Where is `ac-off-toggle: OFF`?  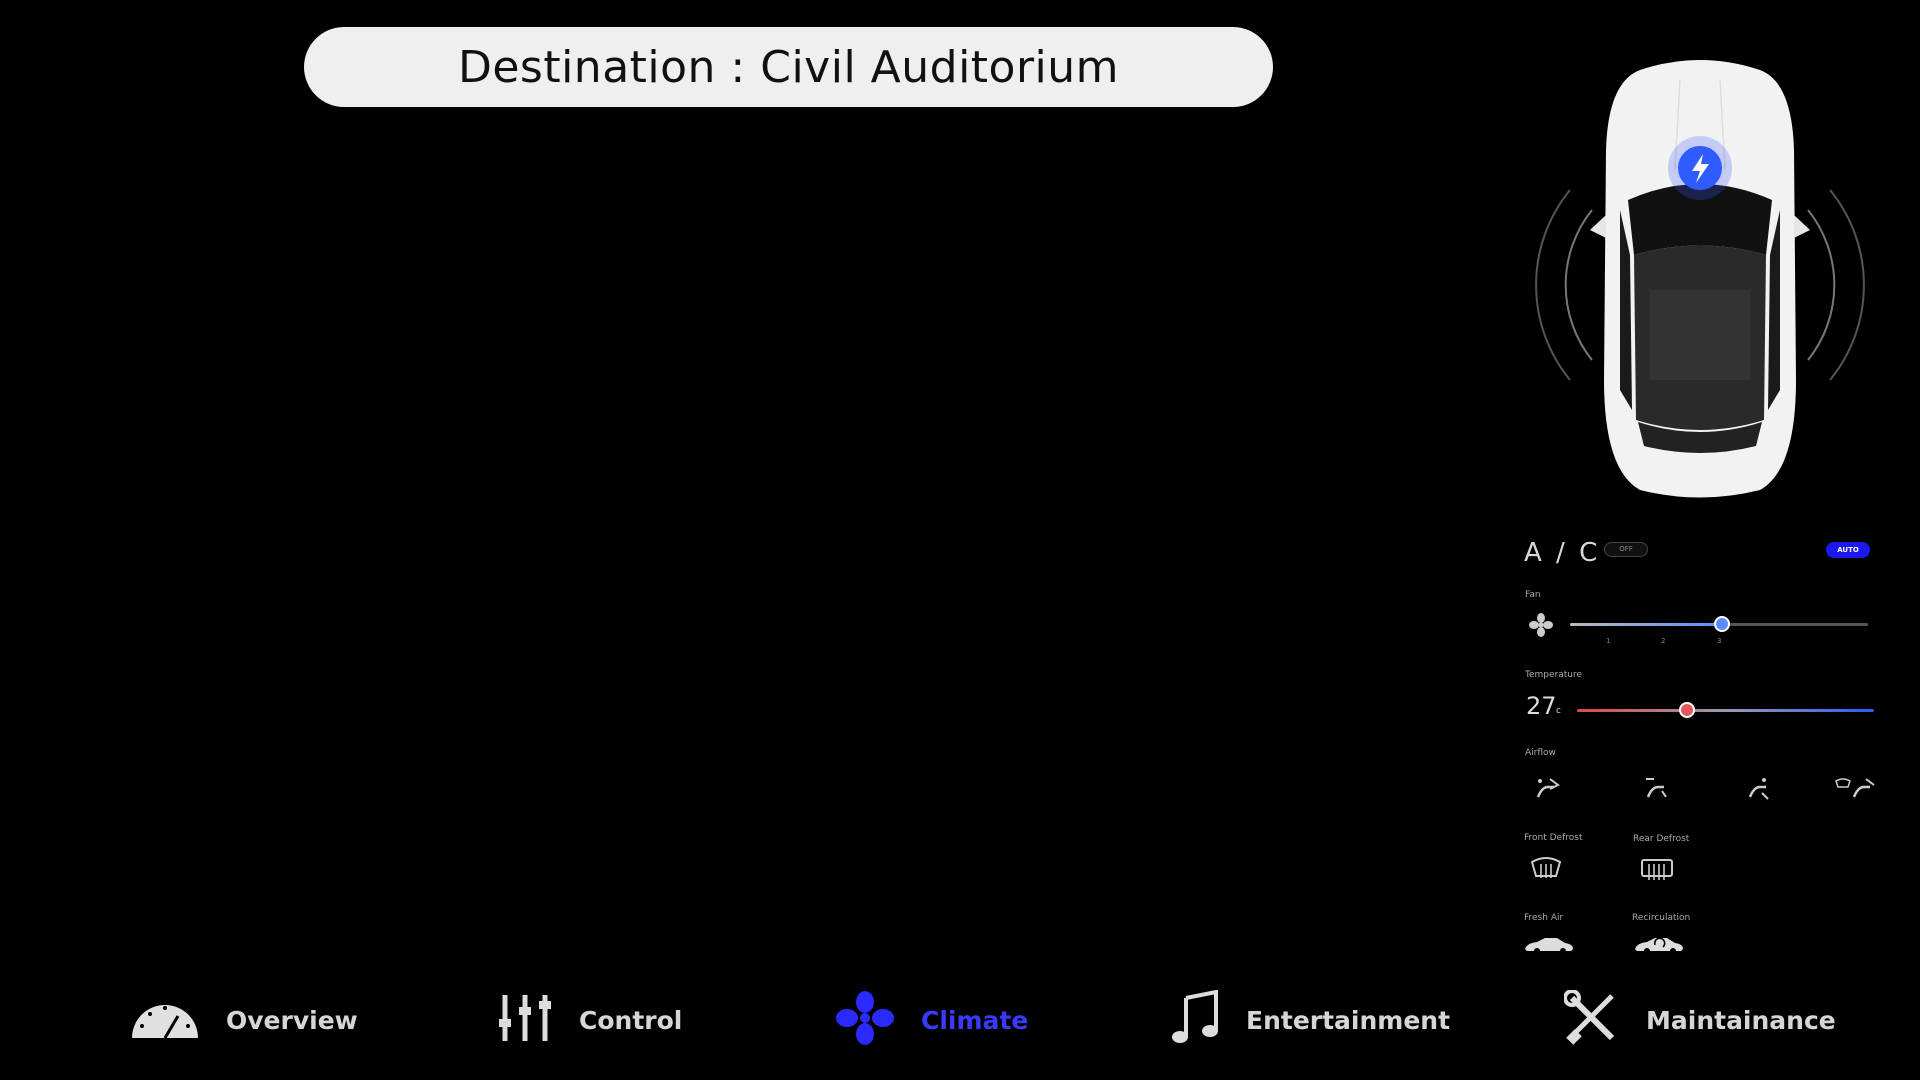
ac-off-toggle: OFF is located at coordinates (1626, 549).